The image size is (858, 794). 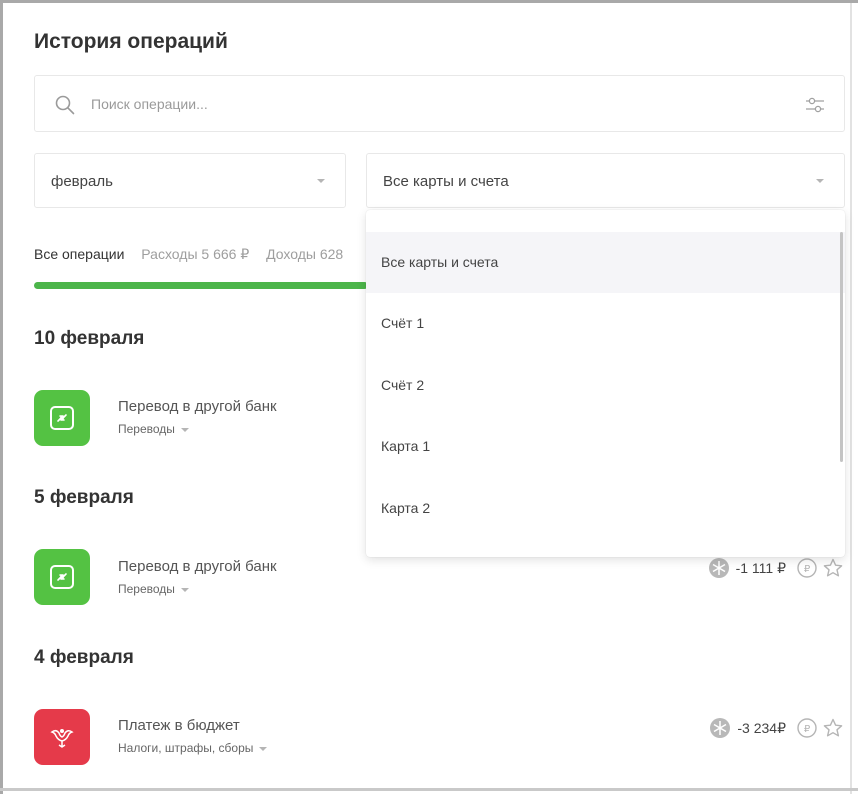 What do you see at coordinates (62, 737) in the screenshot?
I see `emblem-icon` at bounding box center [62, 737].